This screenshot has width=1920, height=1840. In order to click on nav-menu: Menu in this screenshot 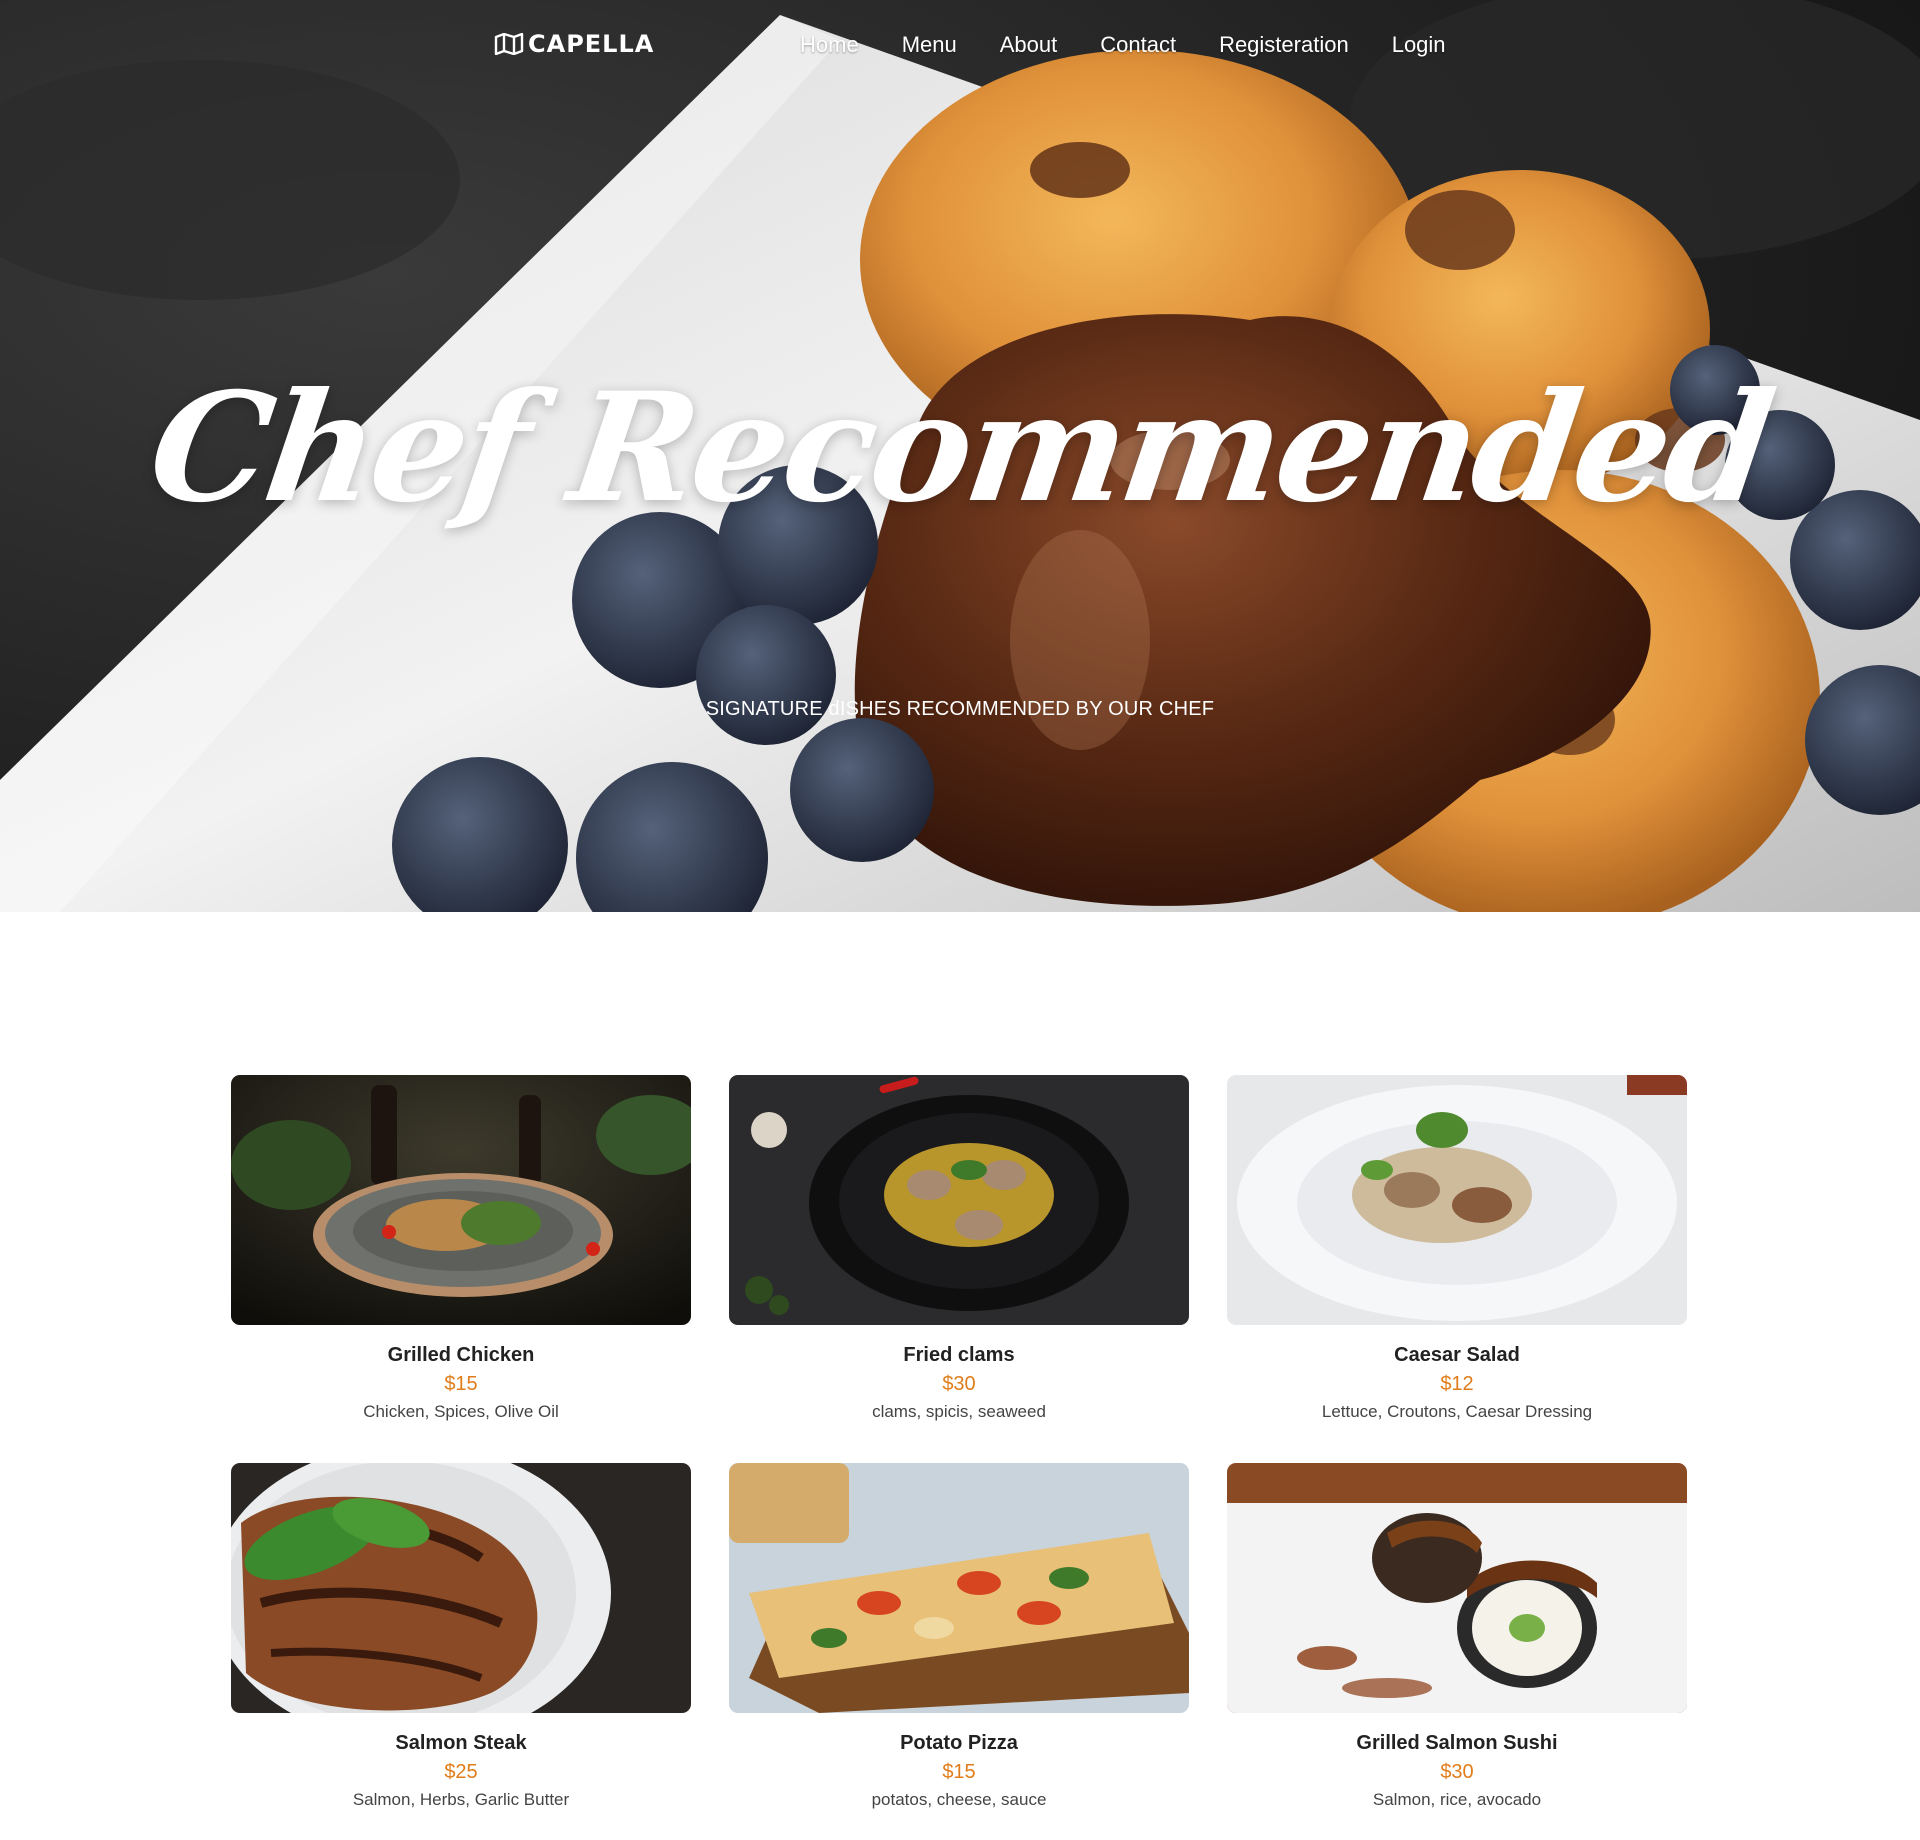, I will do `click(929, 45)`.